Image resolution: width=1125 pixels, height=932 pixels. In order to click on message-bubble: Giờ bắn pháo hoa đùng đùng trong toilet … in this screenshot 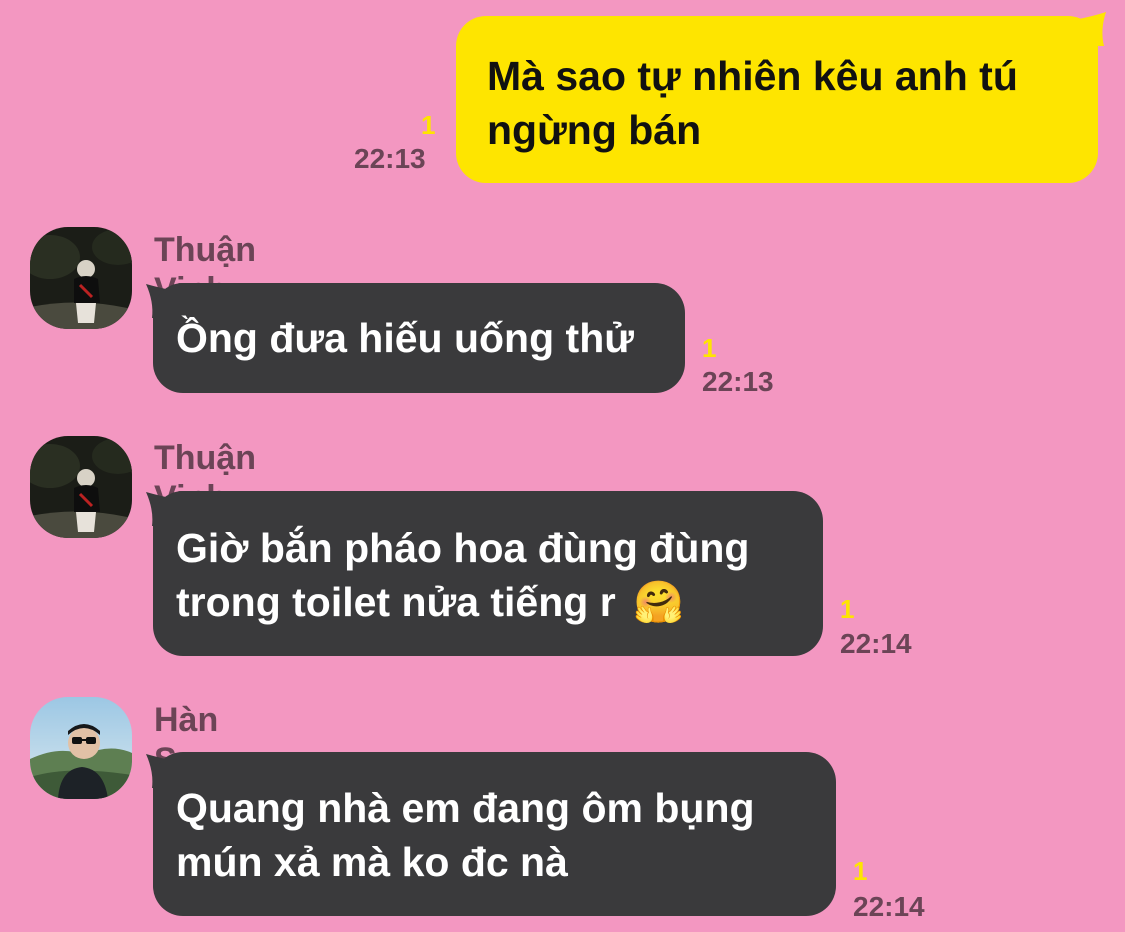, I will do `click(488, 573)`.